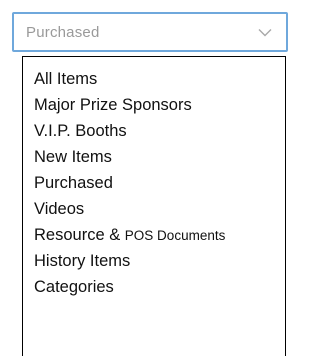 This screenshot has height=356, width=320. What do you see at coordinates (150, 32) in the screenshot?
I see `category-select: Purchased` at bounding box center [150, 32].